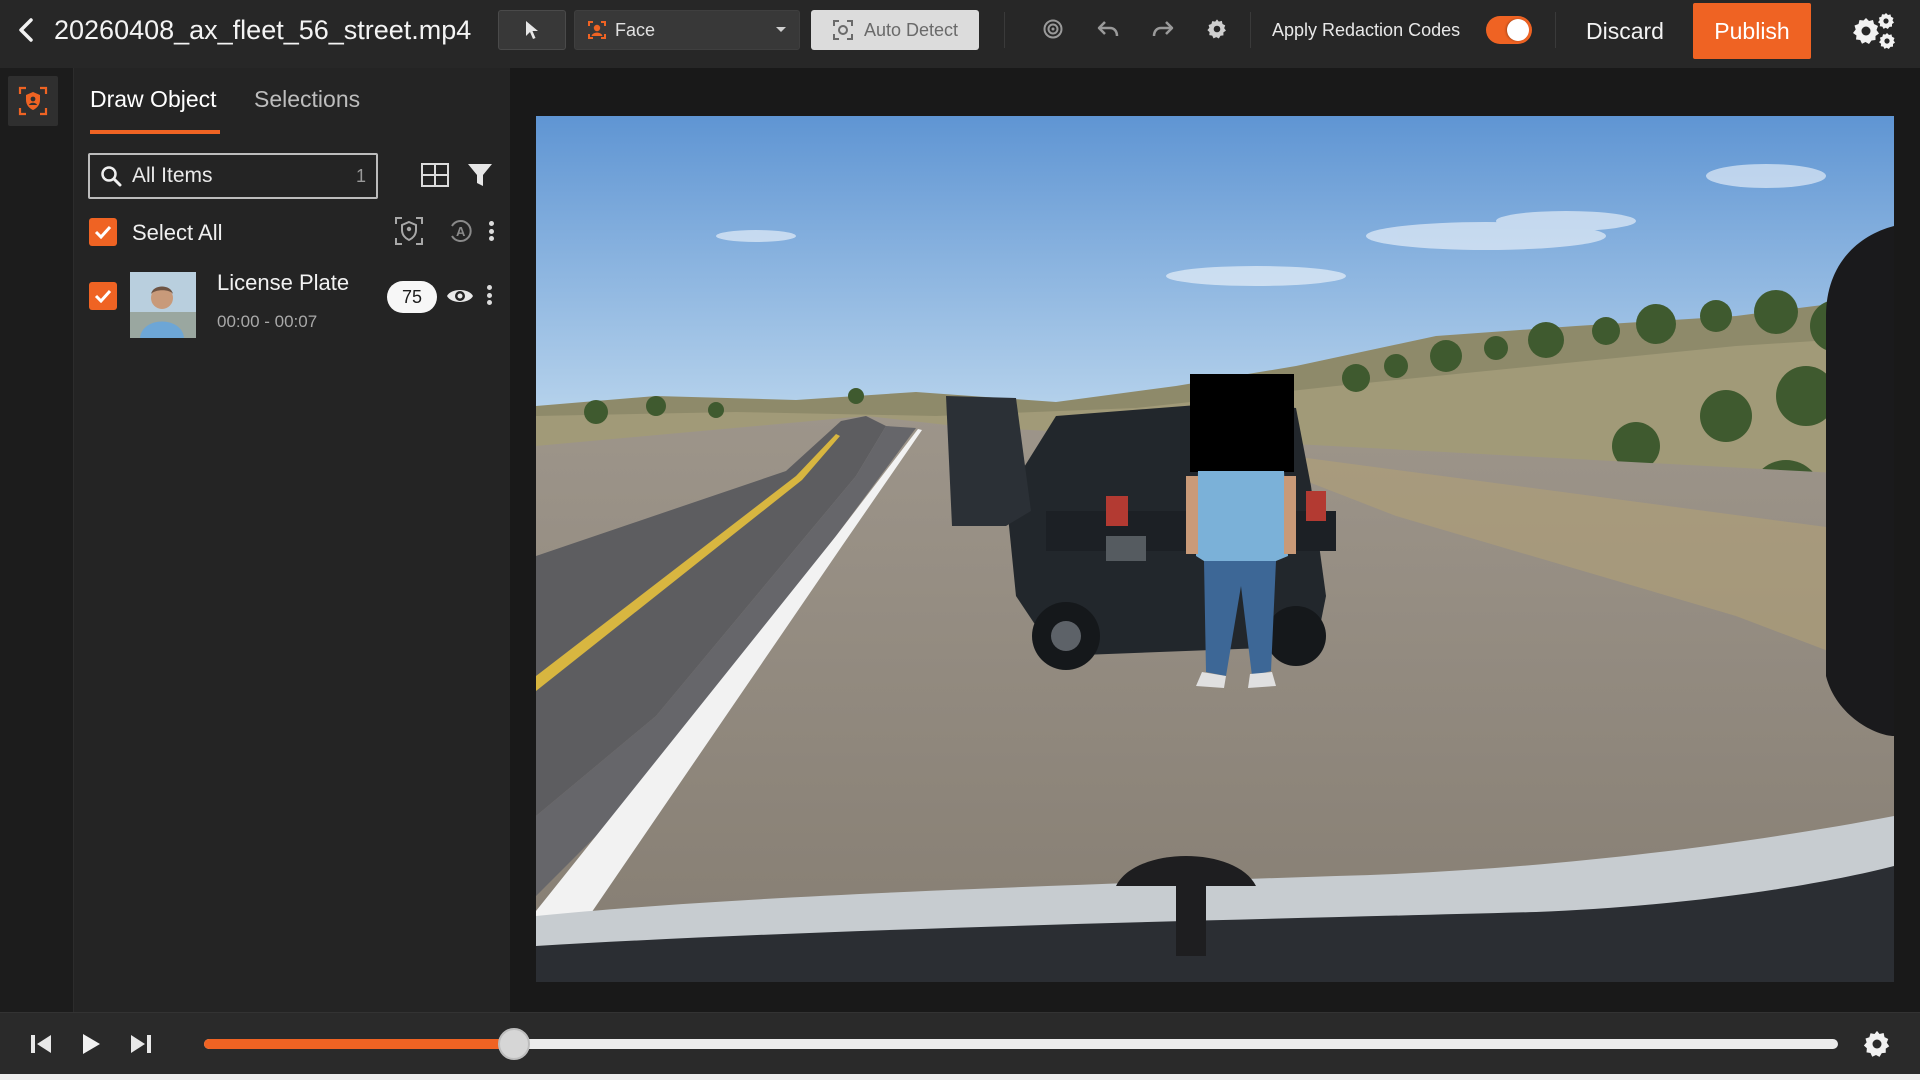 This screenshot has width=1920, height=1080. I want to click on filter-icon, so click(480, 175).